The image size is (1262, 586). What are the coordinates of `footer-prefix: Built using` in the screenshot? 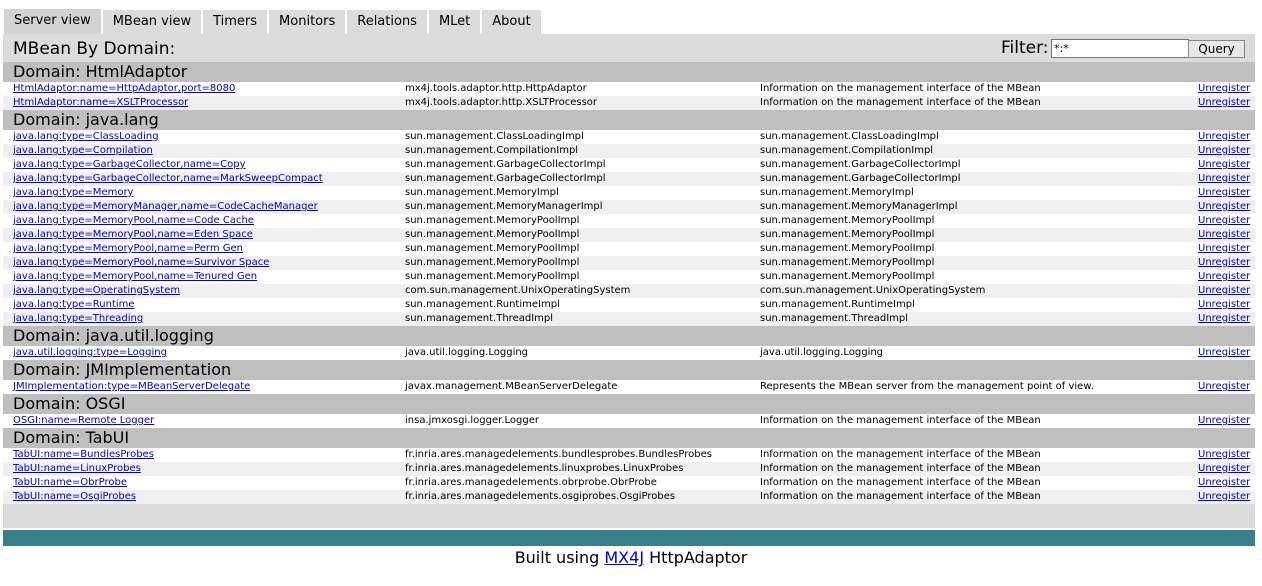 It's located at (557, 557).